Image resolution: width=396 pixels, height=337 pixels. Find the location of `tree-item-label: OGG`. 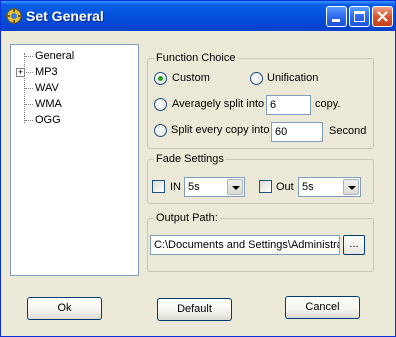

tree-item-label: OGG is located at coordinates (48, 120).